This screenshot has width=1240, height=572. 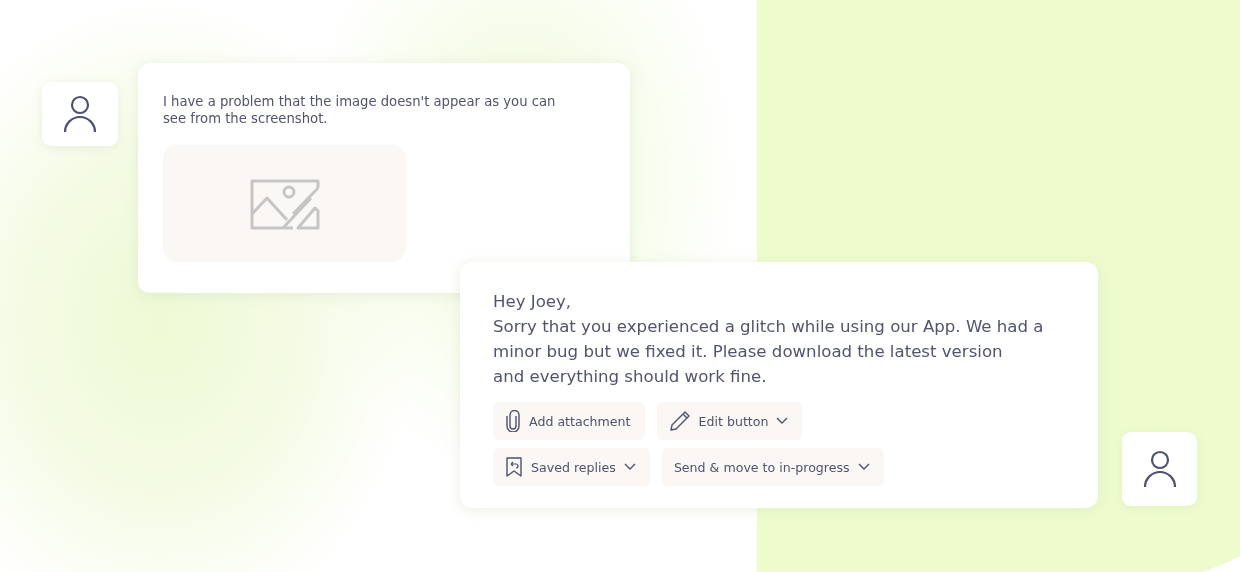 What do you see at coordinates (514, 467) in the screenshot?
I see `bookmark-icon` at bounding box center [514, 467].